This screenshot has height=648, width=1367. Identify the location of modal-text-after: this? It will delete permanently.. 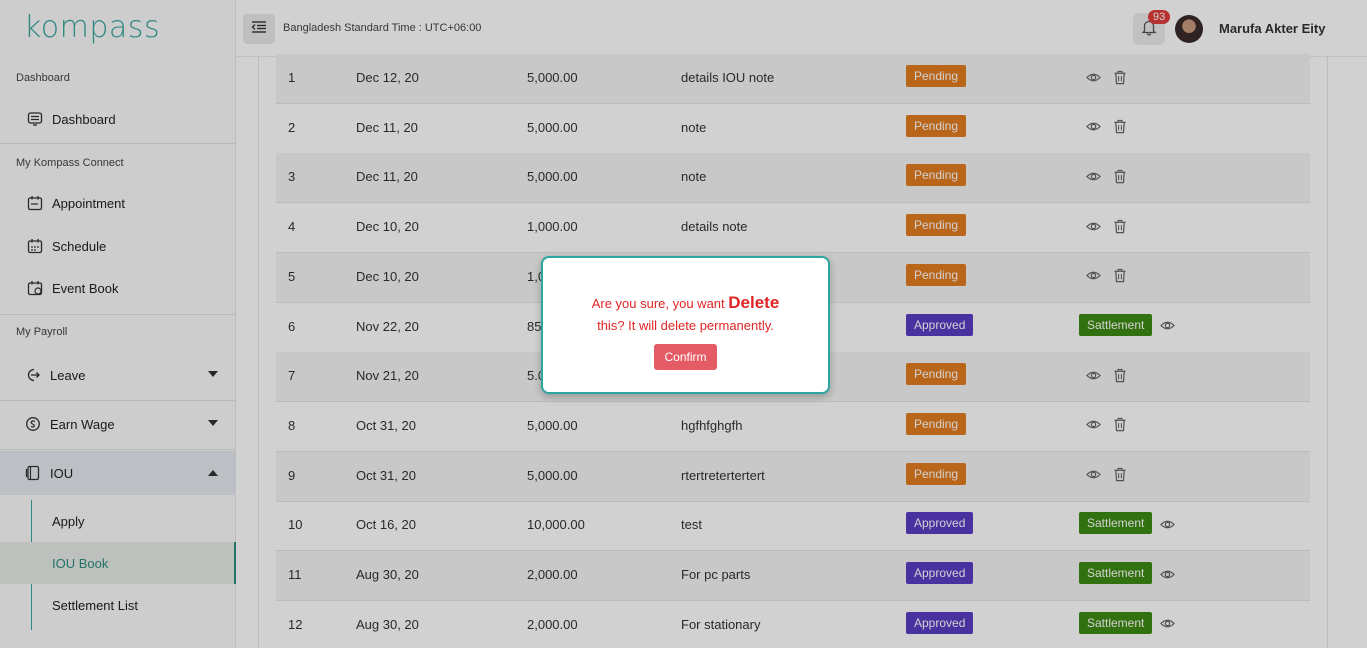
(685, 325).